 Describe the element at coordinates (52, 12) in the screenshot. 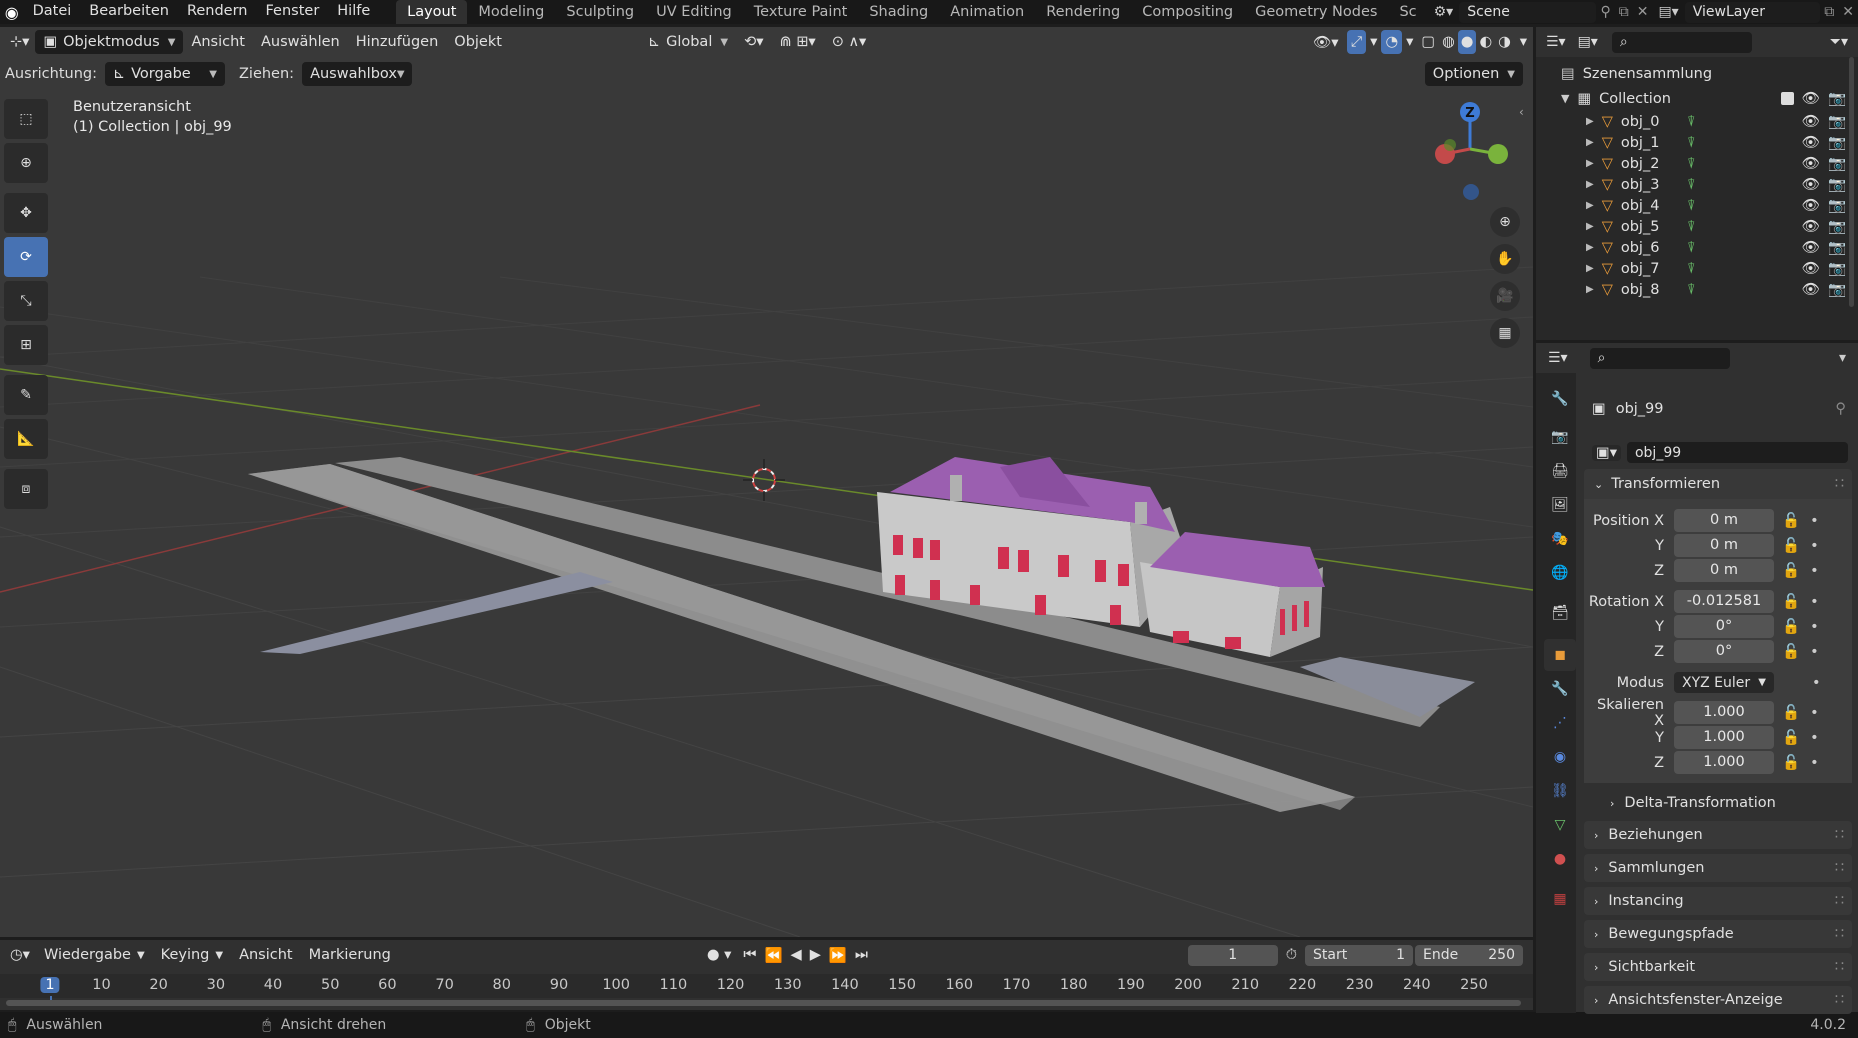

I see `menu-datei: Datei` at that location.